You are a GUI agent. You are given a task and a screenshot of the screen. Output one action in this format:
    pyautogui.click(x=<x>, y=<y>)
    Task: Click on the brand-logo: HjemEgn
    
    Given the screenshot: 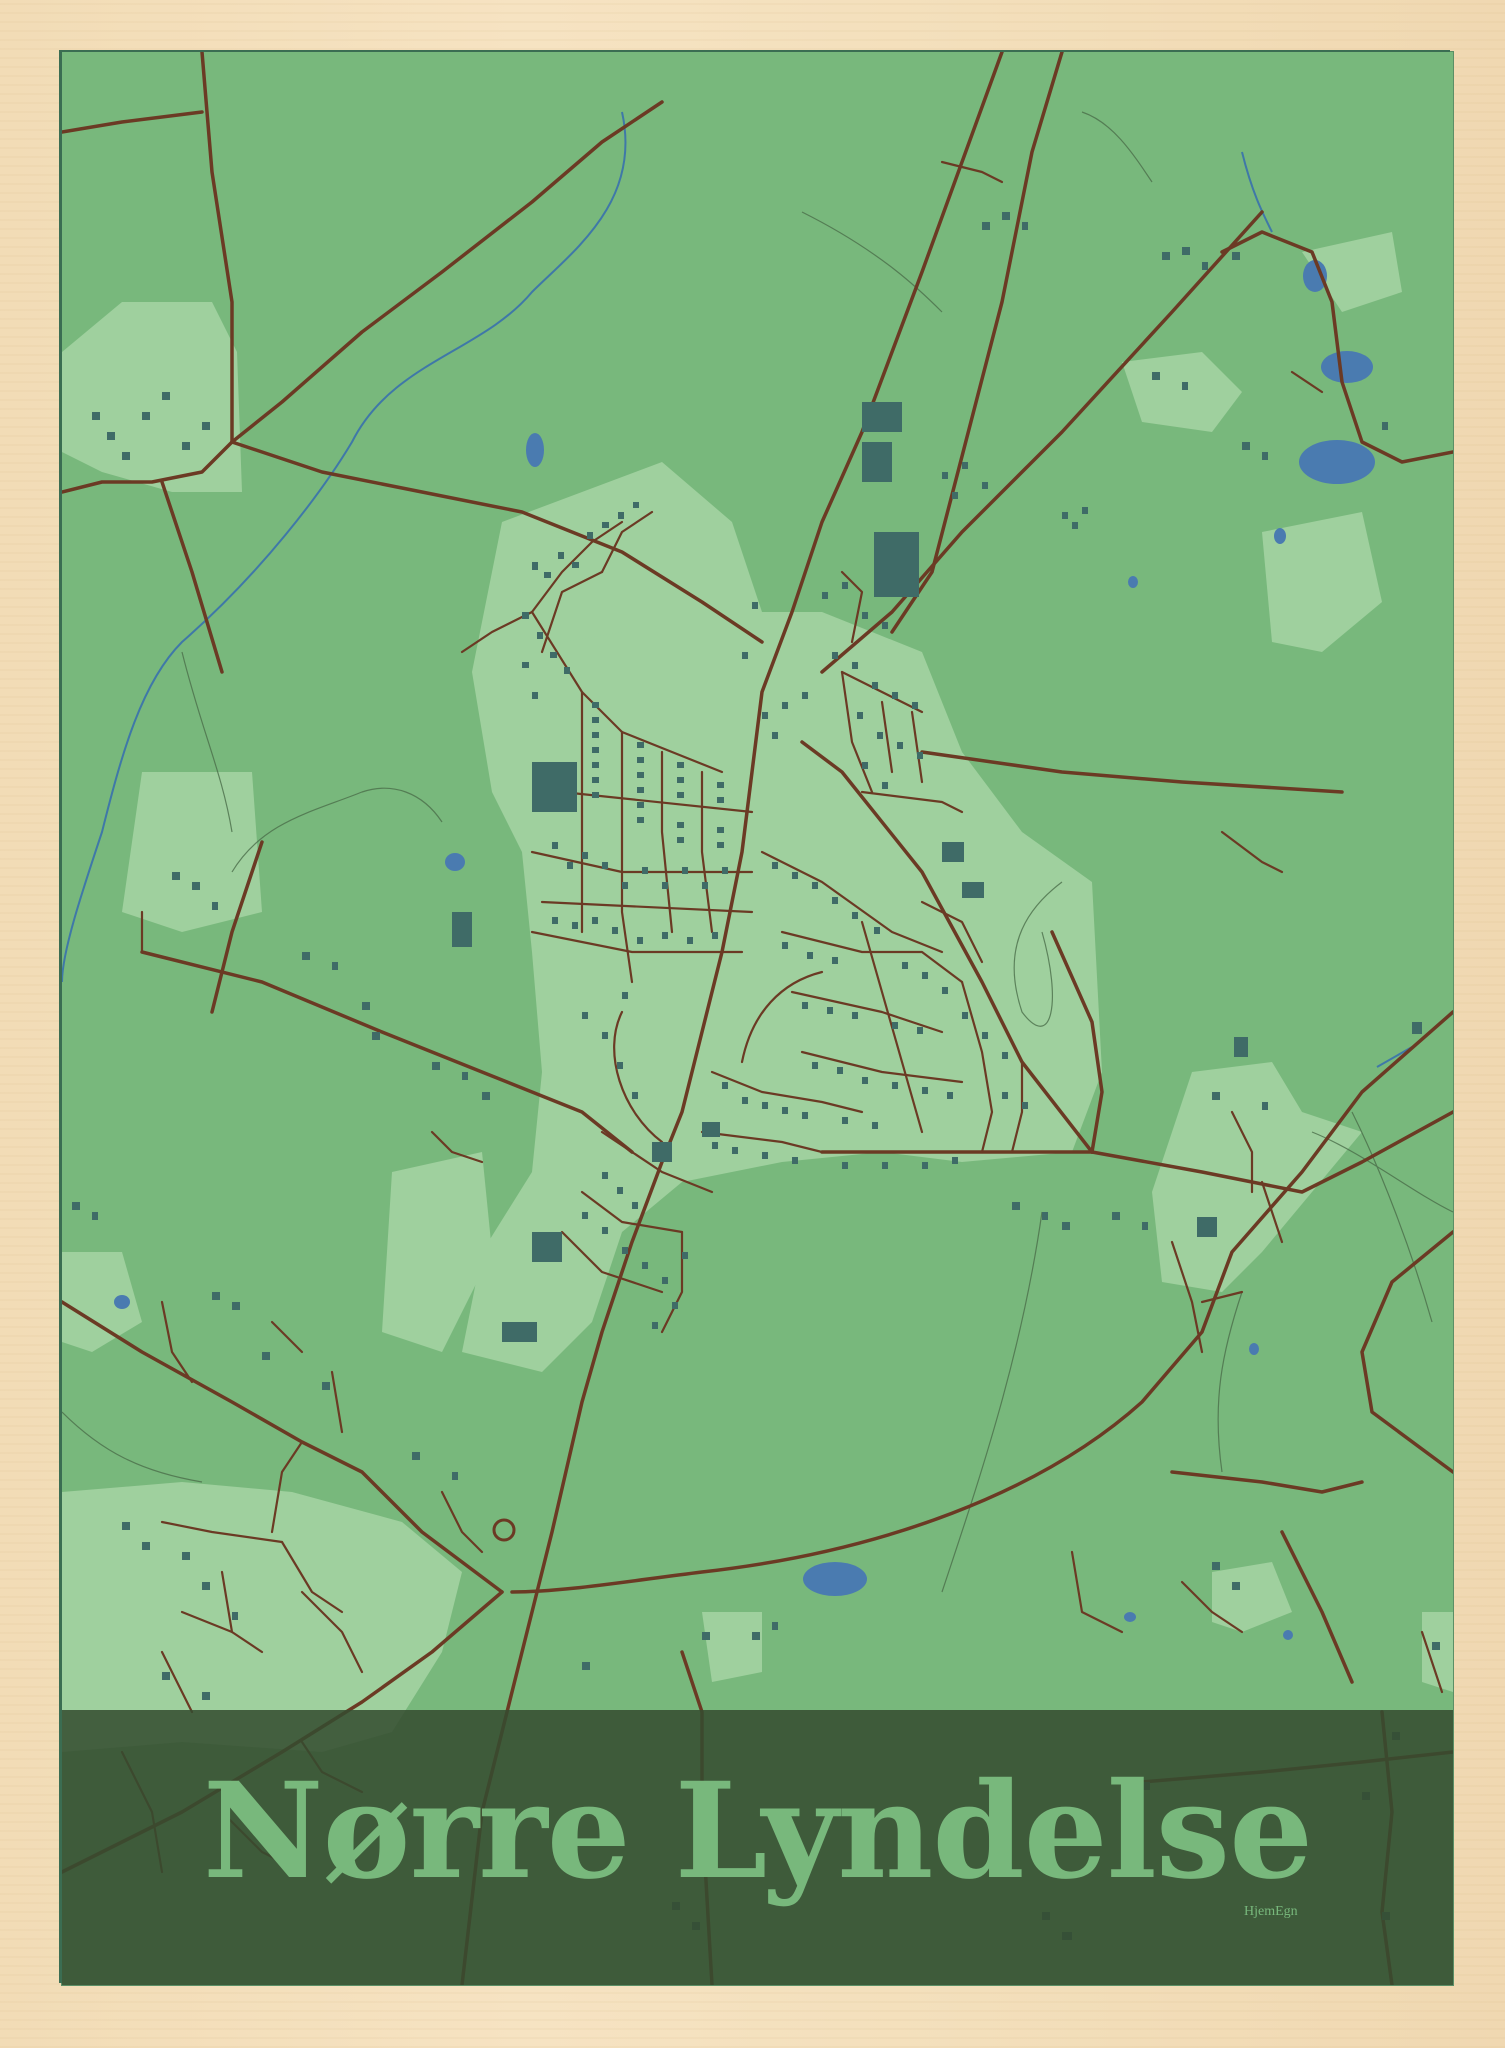 What is the action you would take?
    pyautogui.click(x=1271, y=1911)
    